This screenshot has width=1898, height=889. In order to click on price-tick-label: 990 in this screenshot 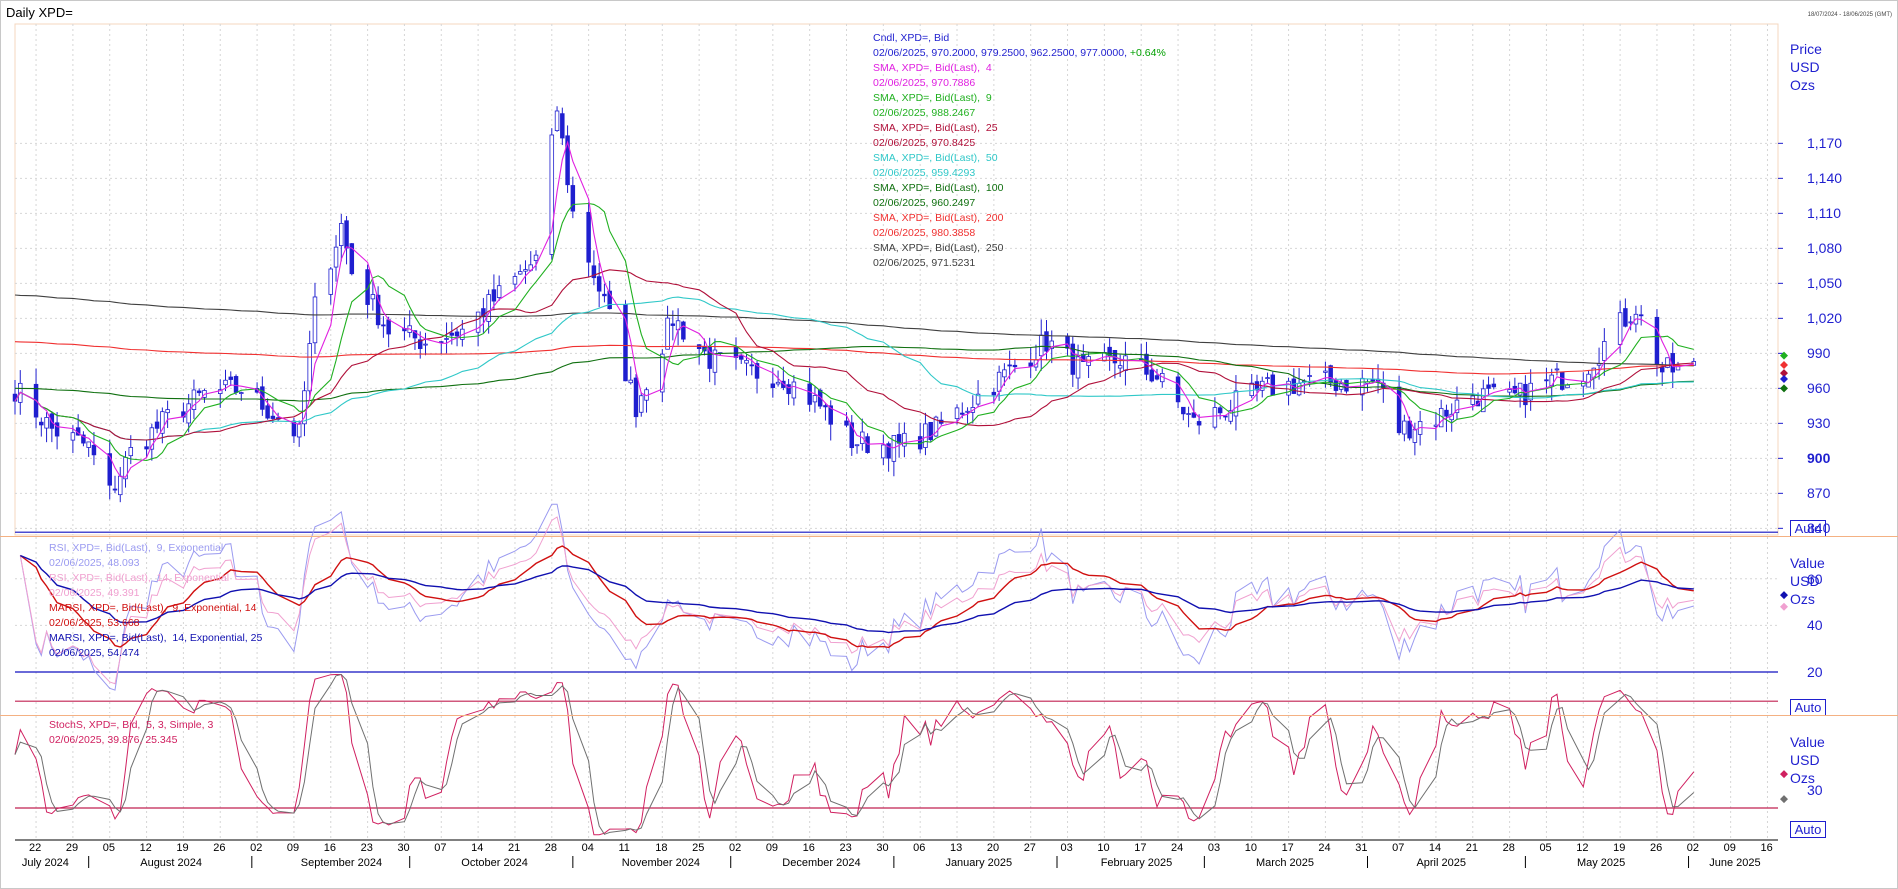, I will do `click(1819, 353)`.